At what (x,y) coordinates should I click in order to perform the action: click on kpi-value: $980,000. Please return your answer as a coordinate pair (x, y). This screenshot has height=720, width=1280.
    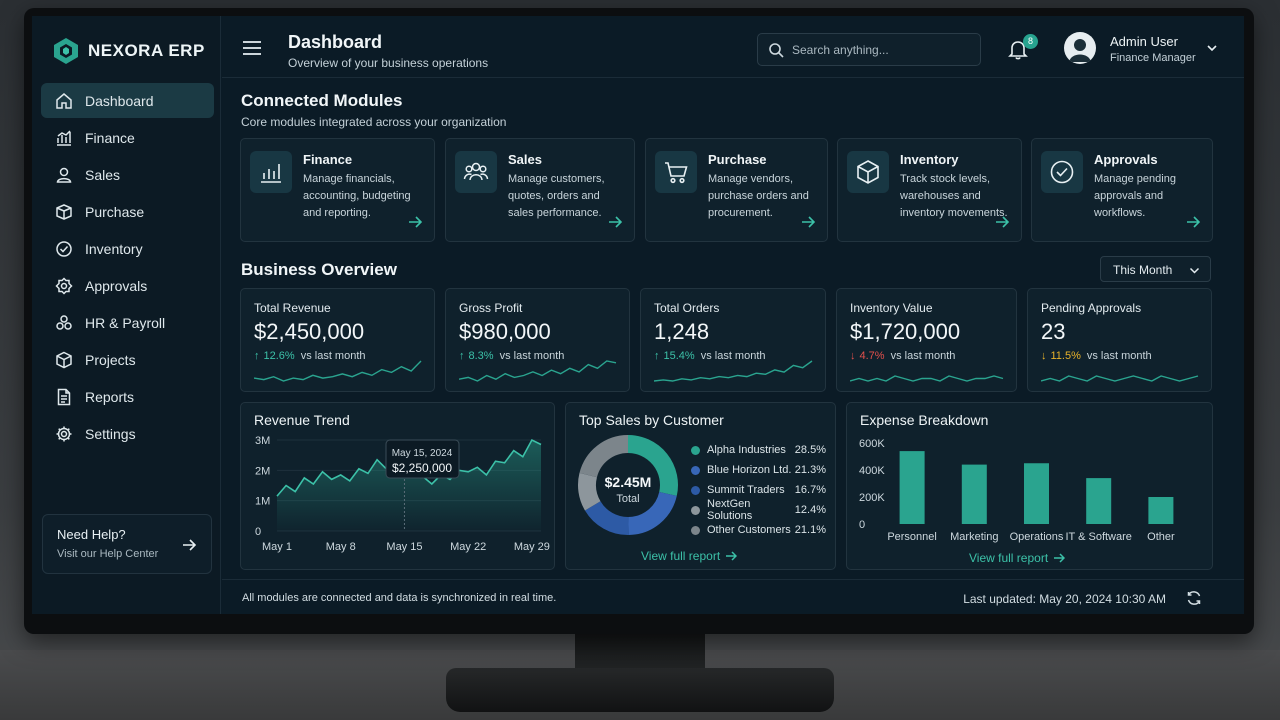
    Looking at the image, I should click on (505, 331).